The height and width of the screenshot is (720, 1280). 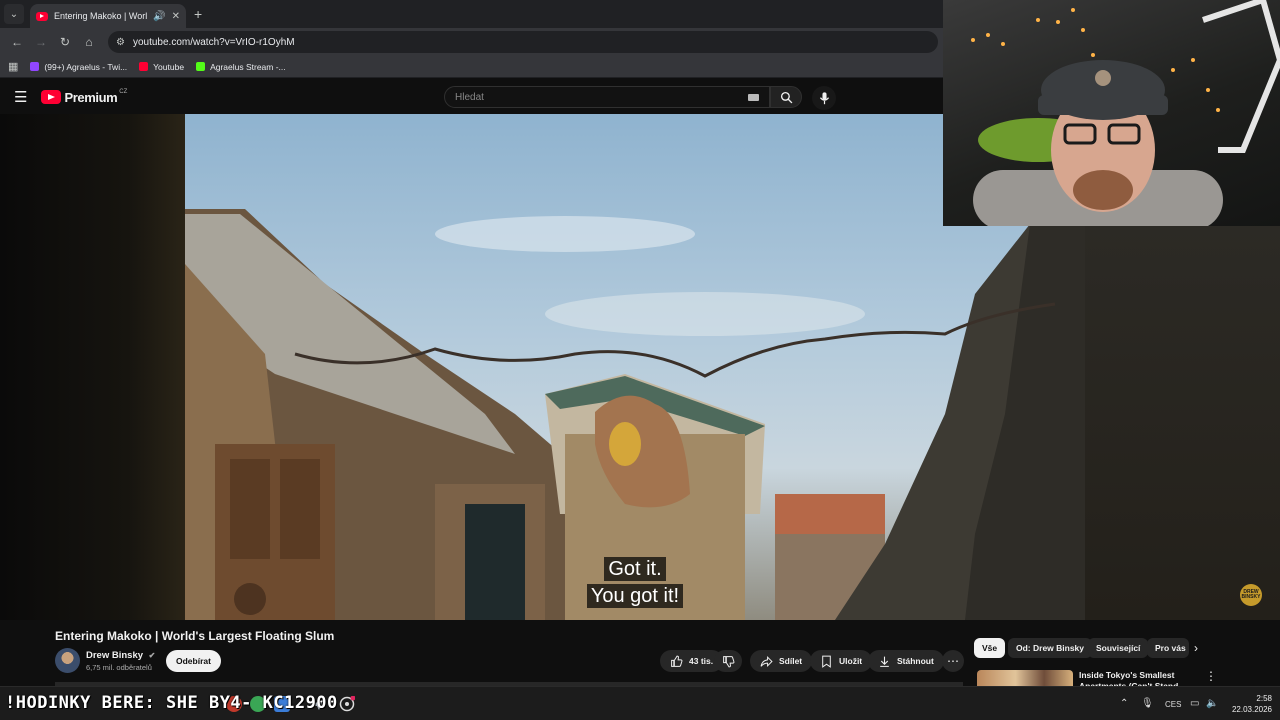 I want to click on download-label: Stáhnout, so click(x=915, y=661).